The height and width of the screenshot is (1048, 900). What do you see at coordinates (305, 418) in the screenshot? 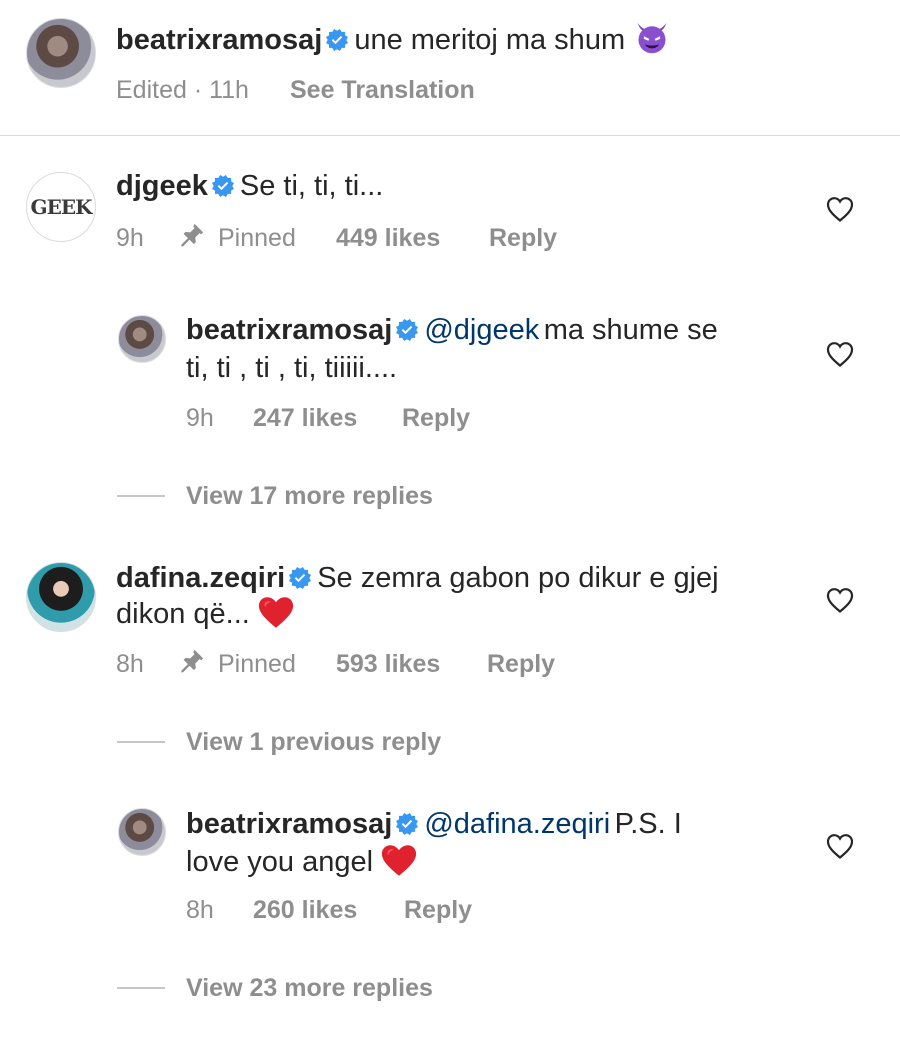
I see `likes-count: 247 likes` at bounding box center [305, 418].